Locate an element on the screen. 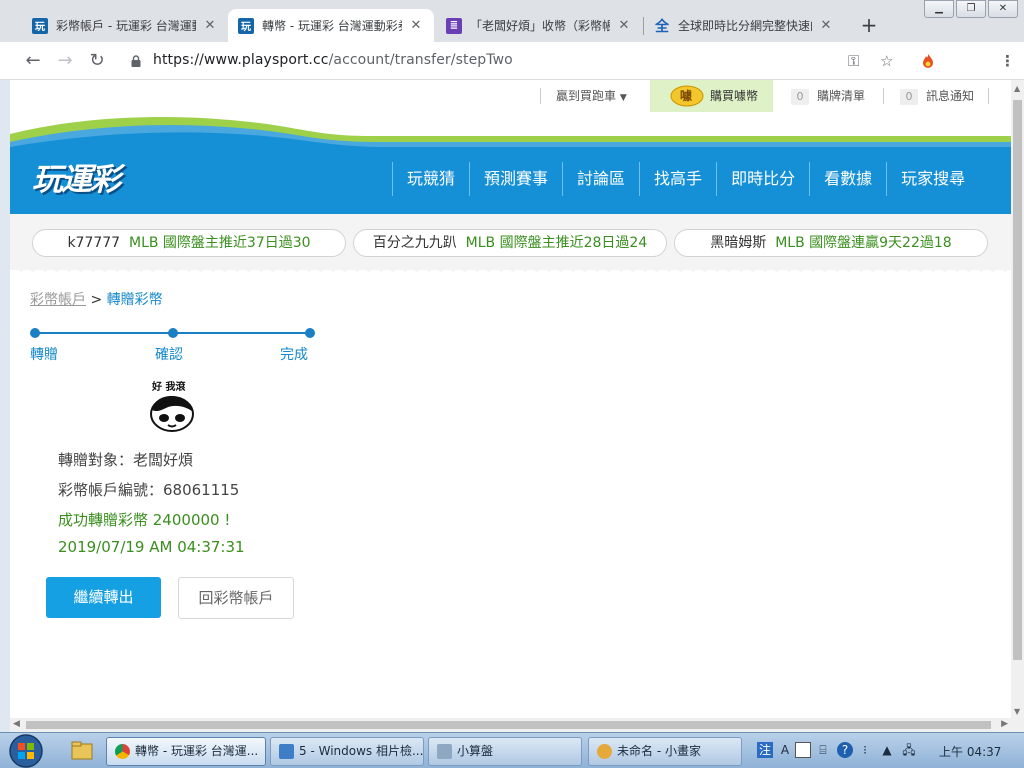 The width and height of the screenshot is (1024, 768). back-to-coin-account-button: 回彩幣帳戶 is located at coordinates (236, 598).